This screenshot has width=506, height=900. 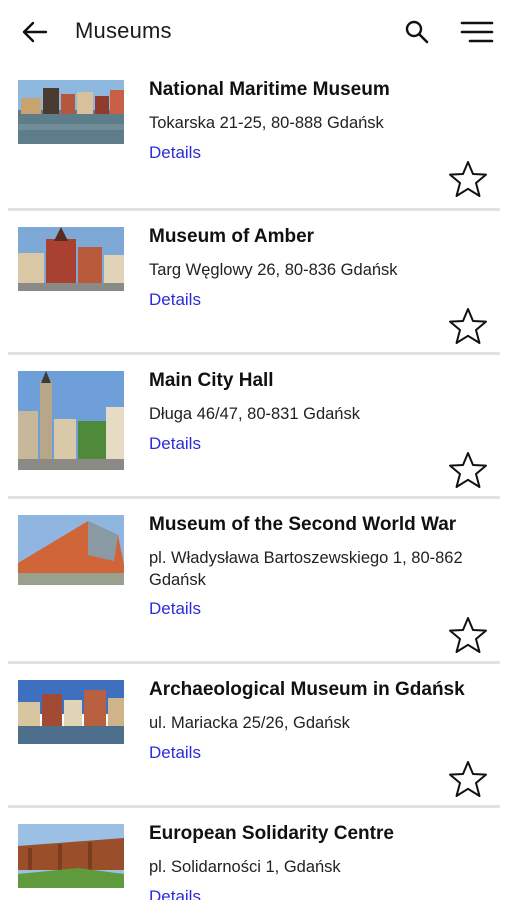 What do you see at coordinates (123, 30) in the screenshot?
I see `page-title: Museums` at bounding box center [123, 30].